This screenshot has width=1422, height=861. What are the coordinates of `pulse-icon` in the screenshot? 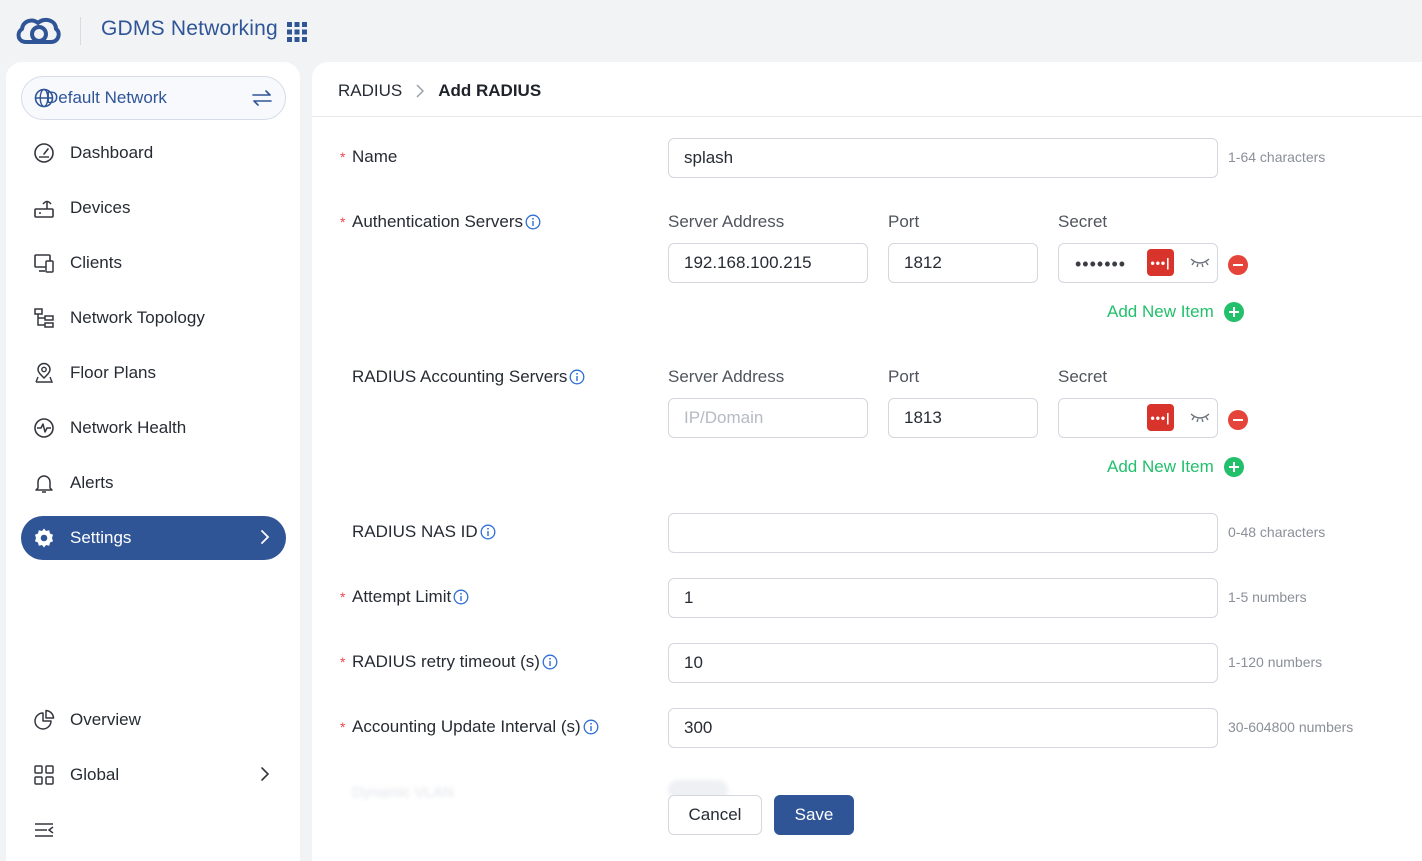 It's located at (44, 428).